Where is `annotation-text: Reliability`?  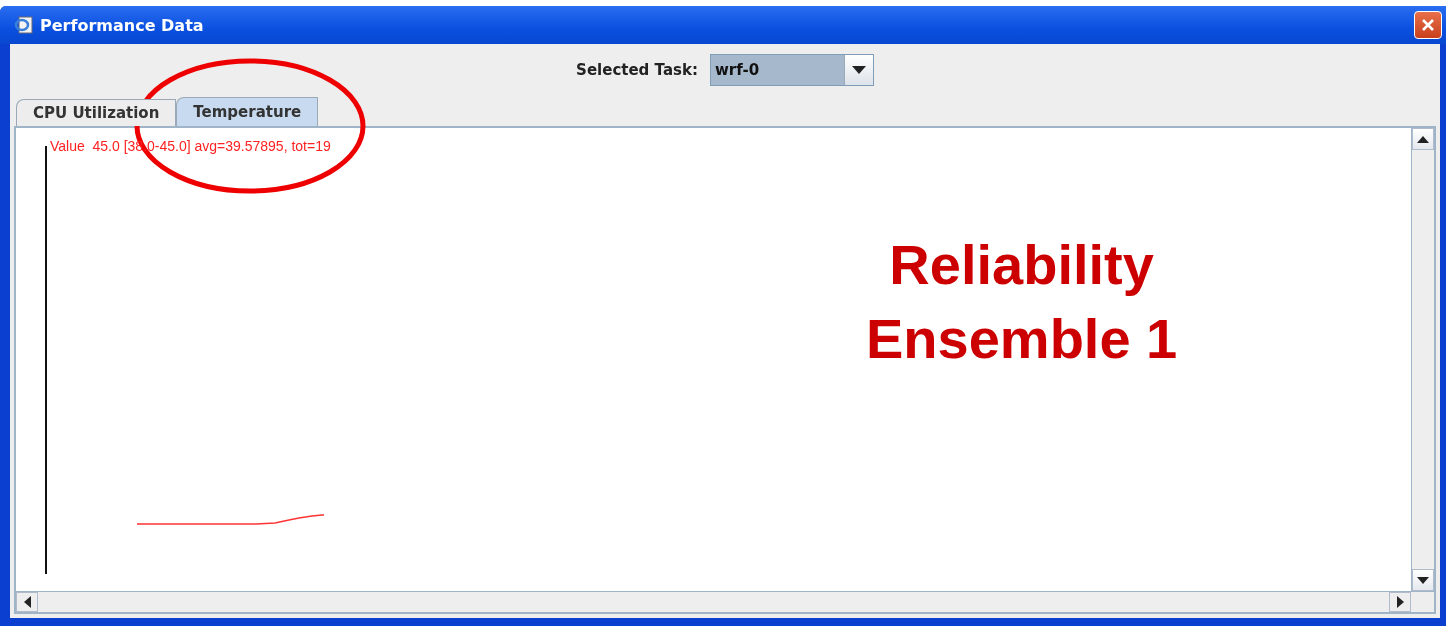 annotation-text: Reliability is located at coordinates (1021, 265).